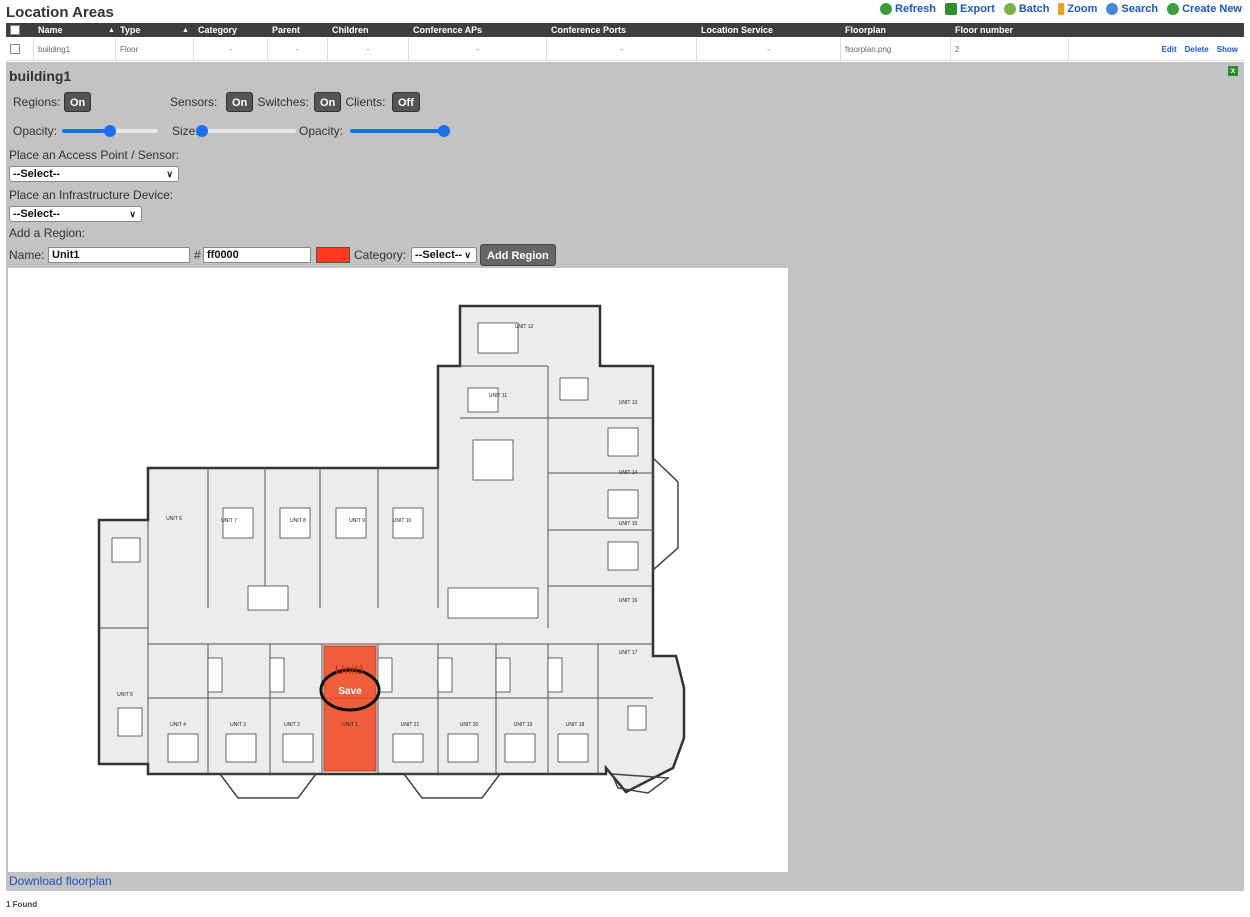 Image resolution: width=1250 pixels, height=917 pixels. Describe the element at coordinates (246, 131) in the screenshot. I see `size-slider` at that location.